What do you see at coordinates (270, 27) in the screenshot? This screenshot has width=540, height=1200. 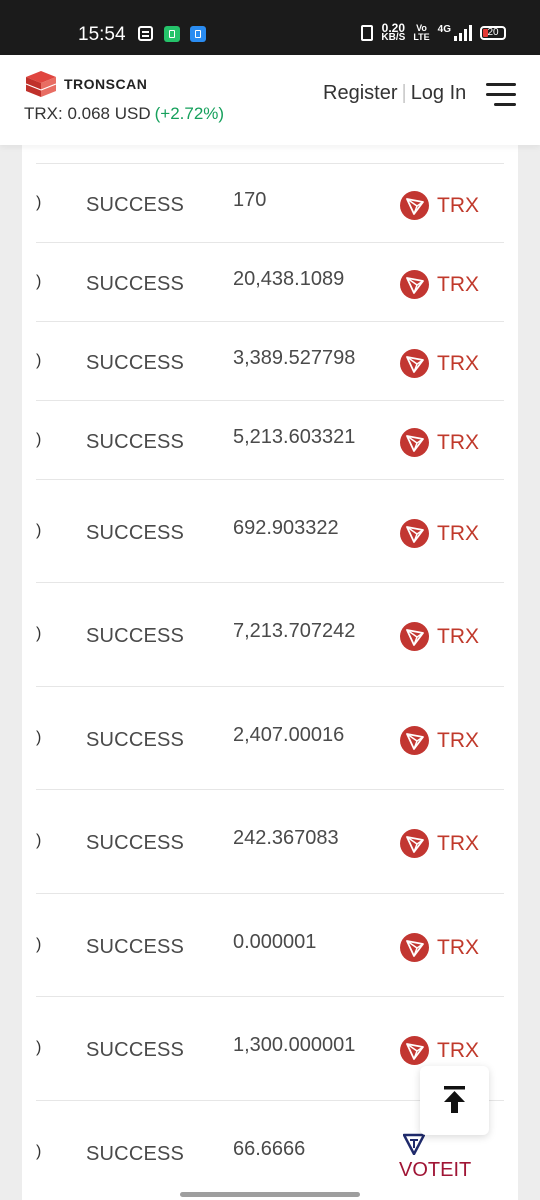 I see `system-status-bar: 15:54 0.20 KB/S Vo LTE 4G 20` at bounding box center [270, 27].